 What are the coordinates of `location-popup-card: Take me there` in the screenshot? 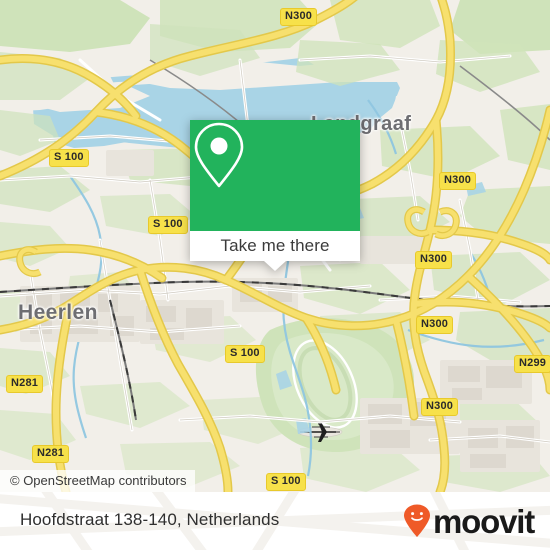 It's located at (275, 195).